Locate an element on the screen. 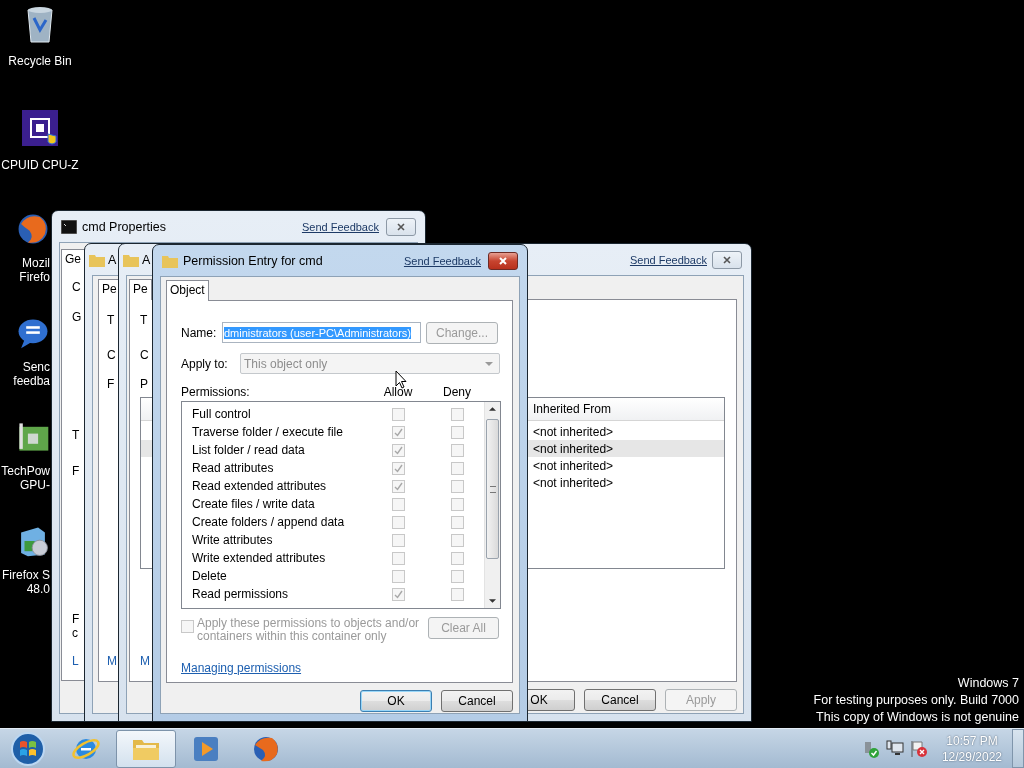  help-link: Managing permissions is located at coordinates (241, 668).